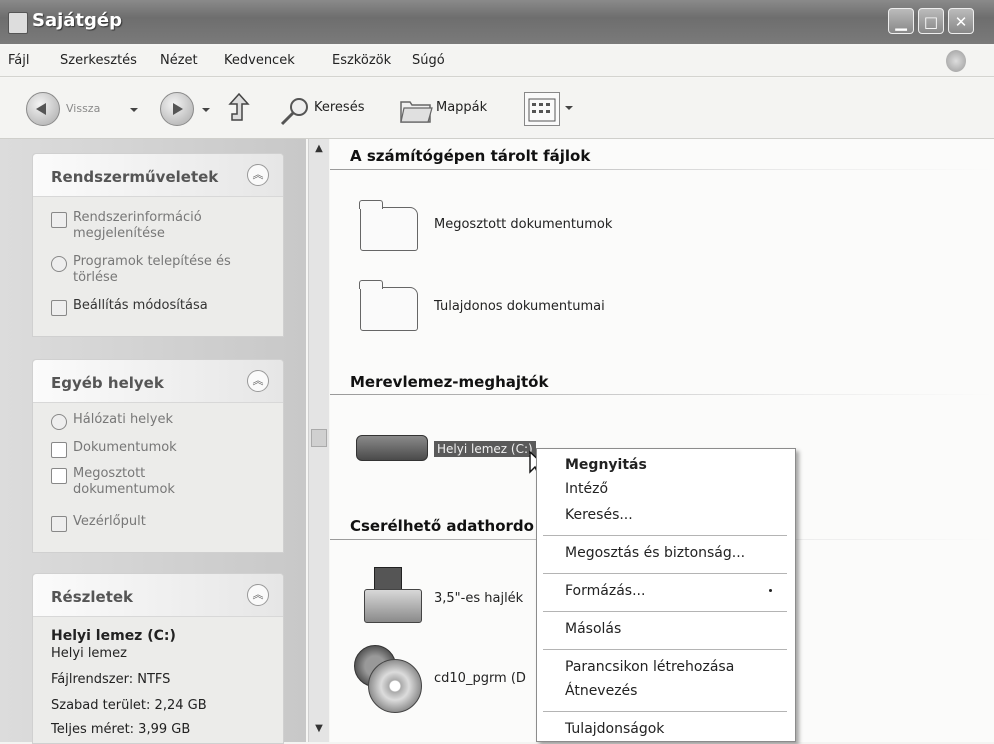  I want to click on shared-documents-label: Megosztott dokumentumok, so click(523, 224).